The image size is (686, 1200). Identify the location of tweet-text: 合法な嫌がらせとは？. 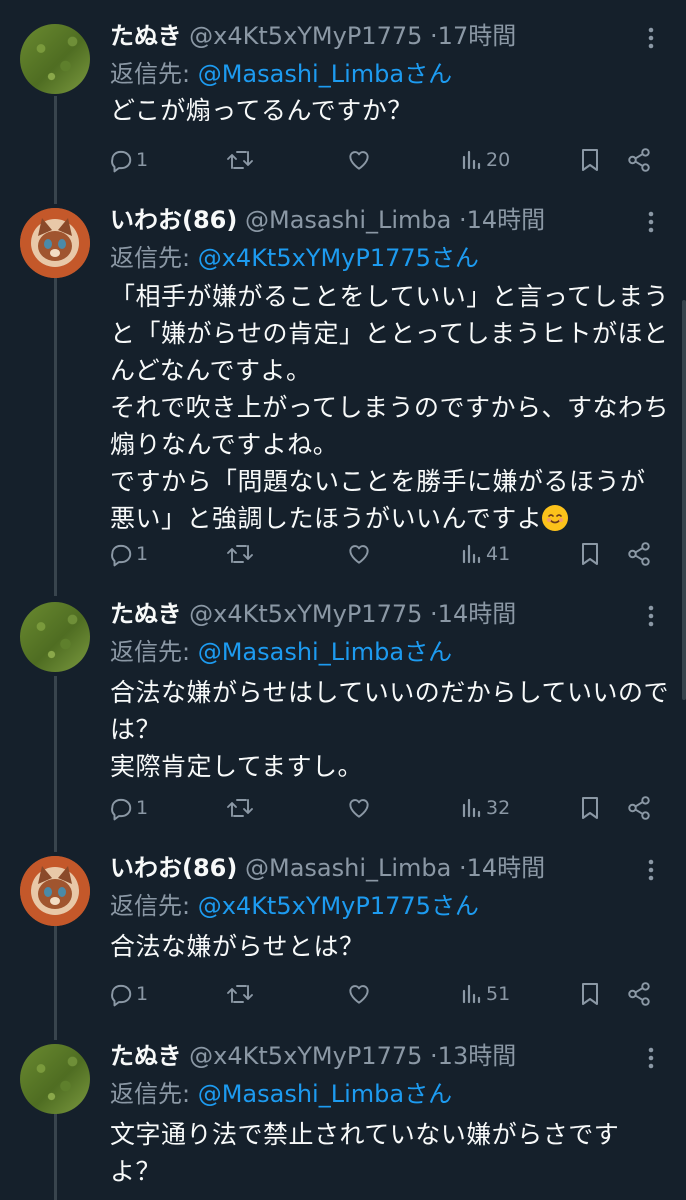
(237, 946).